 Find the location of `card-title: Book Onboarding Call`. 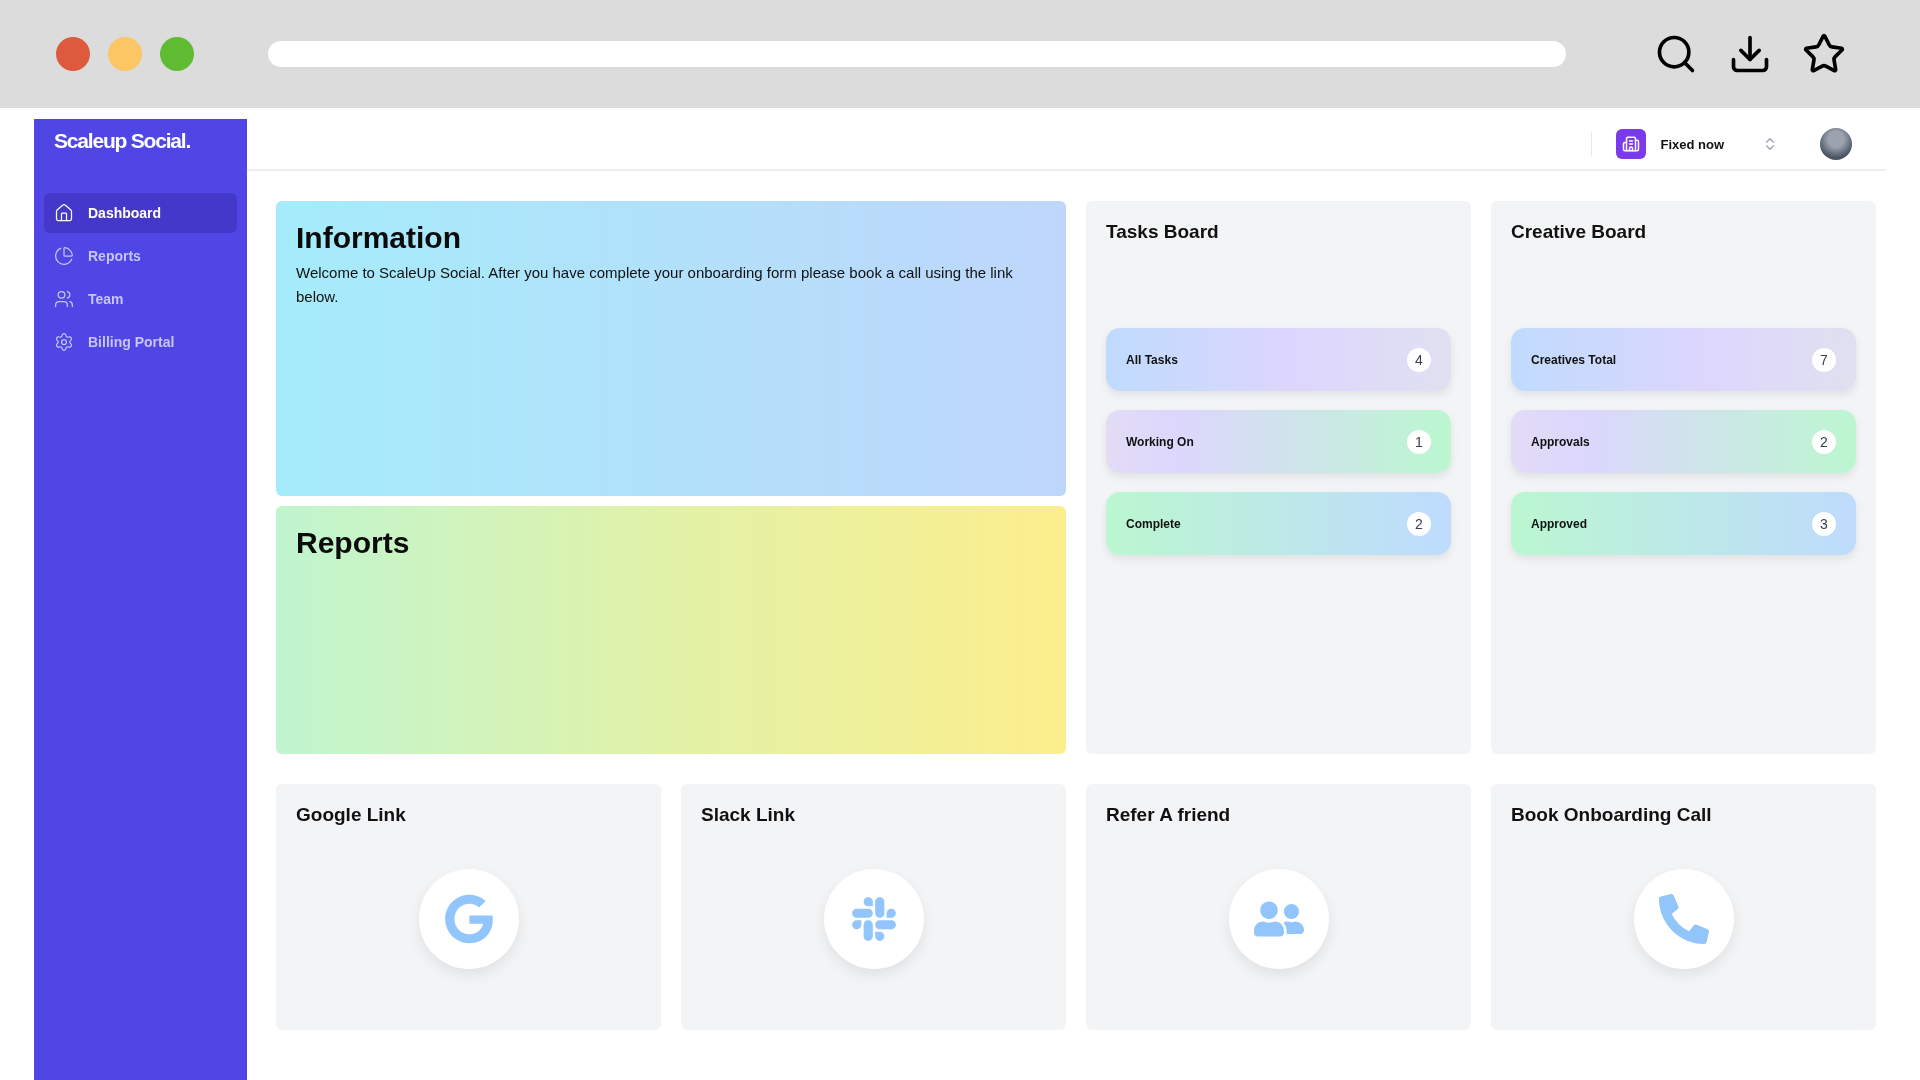

card-title: Book Onboarding Call is located at coordinates (1612, 815).